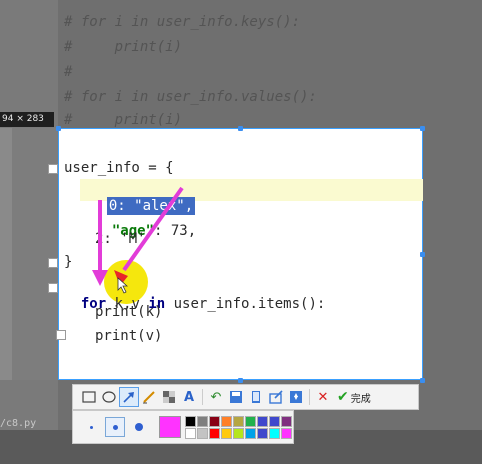 The image size is (482, 464). I want to click on share-button, so click(276, 397).